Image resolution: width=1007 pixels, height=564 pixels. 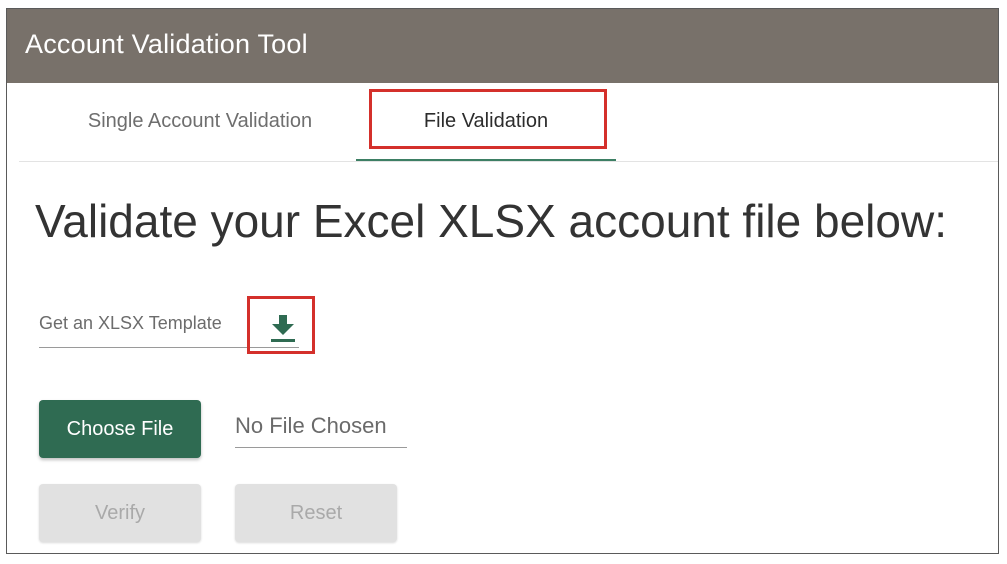 I want to click on title-bar: Account Validation Tool, so click(x=502, y=46).